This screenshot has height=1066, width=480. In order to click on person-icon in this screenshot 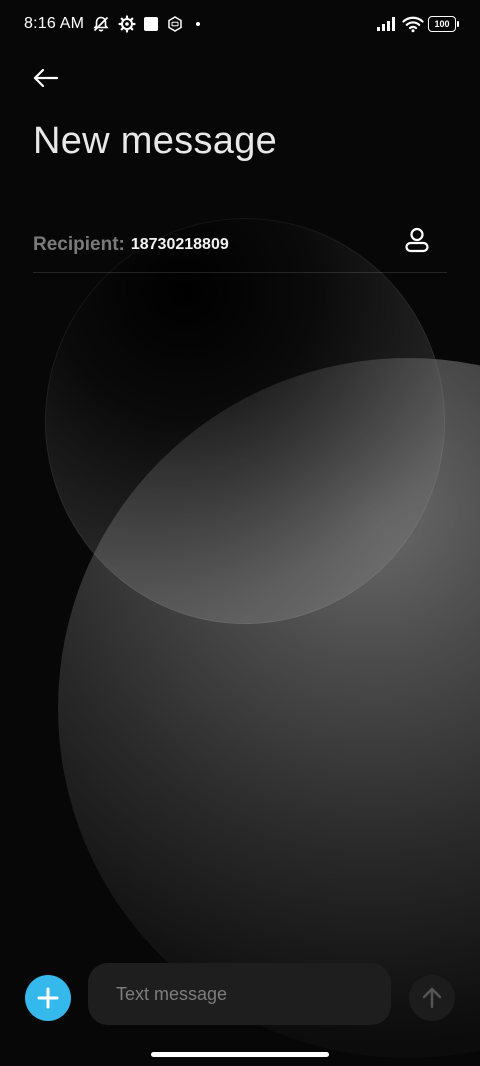, I will do `click(417, 240)`.